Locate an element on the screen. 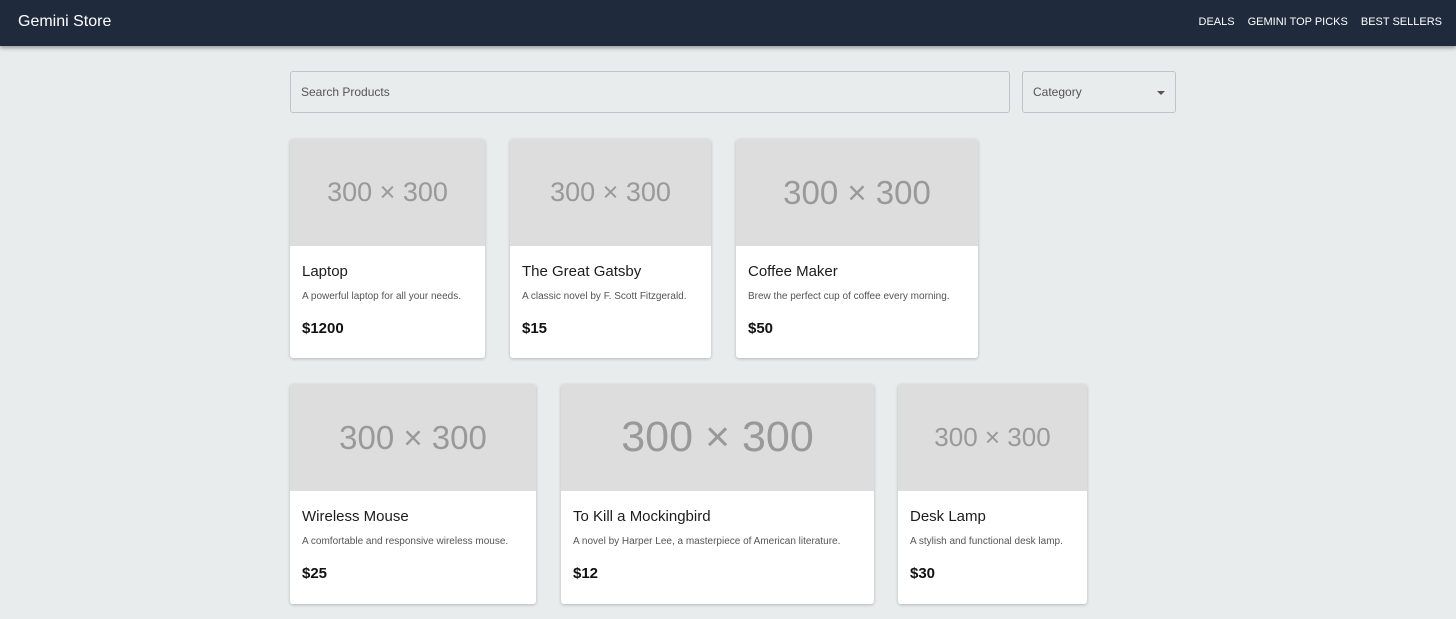 Image resolution: width=1456 pixels, height=619 pixels. category-select: Category is located at coordinates (1099, 92).